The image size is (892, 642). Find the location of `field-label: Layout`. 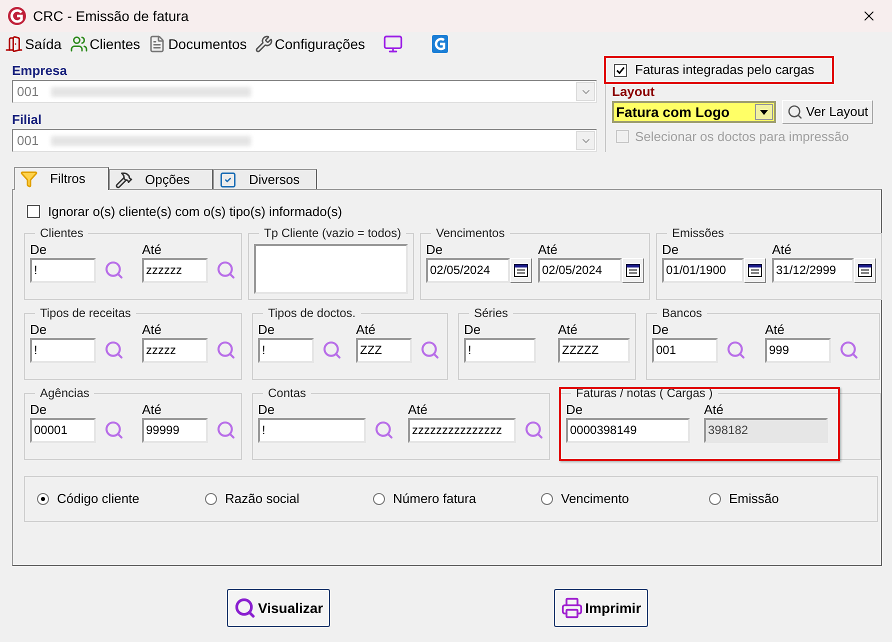

field-label: Layout is located at coordinates (634, 91).